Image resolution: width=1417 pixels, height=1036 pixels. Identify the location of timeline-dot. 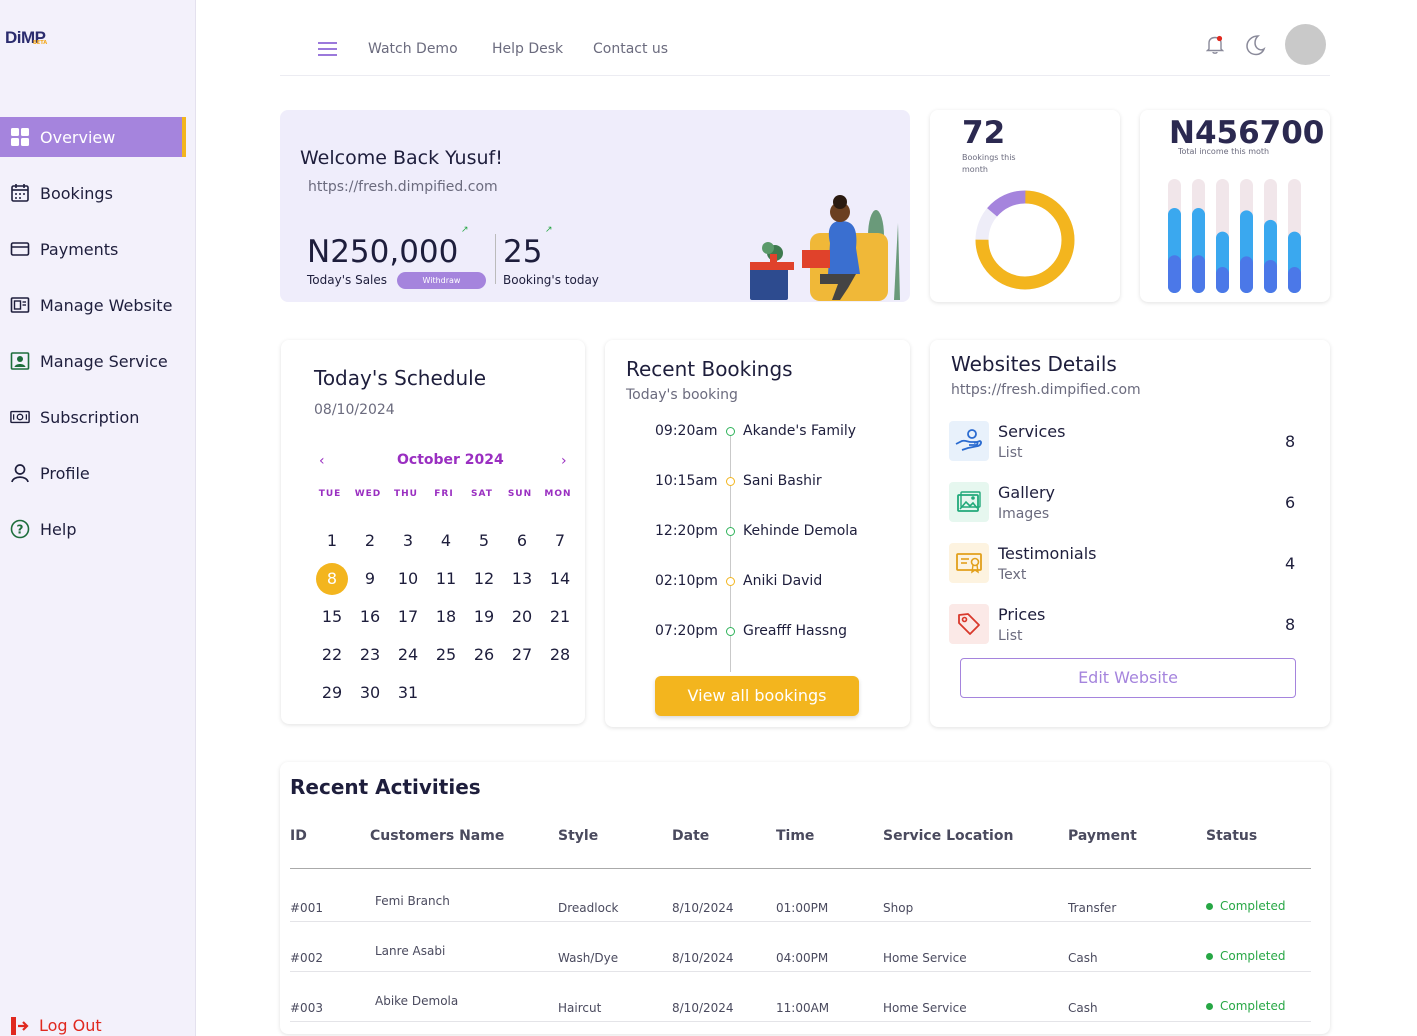
(730, 531).